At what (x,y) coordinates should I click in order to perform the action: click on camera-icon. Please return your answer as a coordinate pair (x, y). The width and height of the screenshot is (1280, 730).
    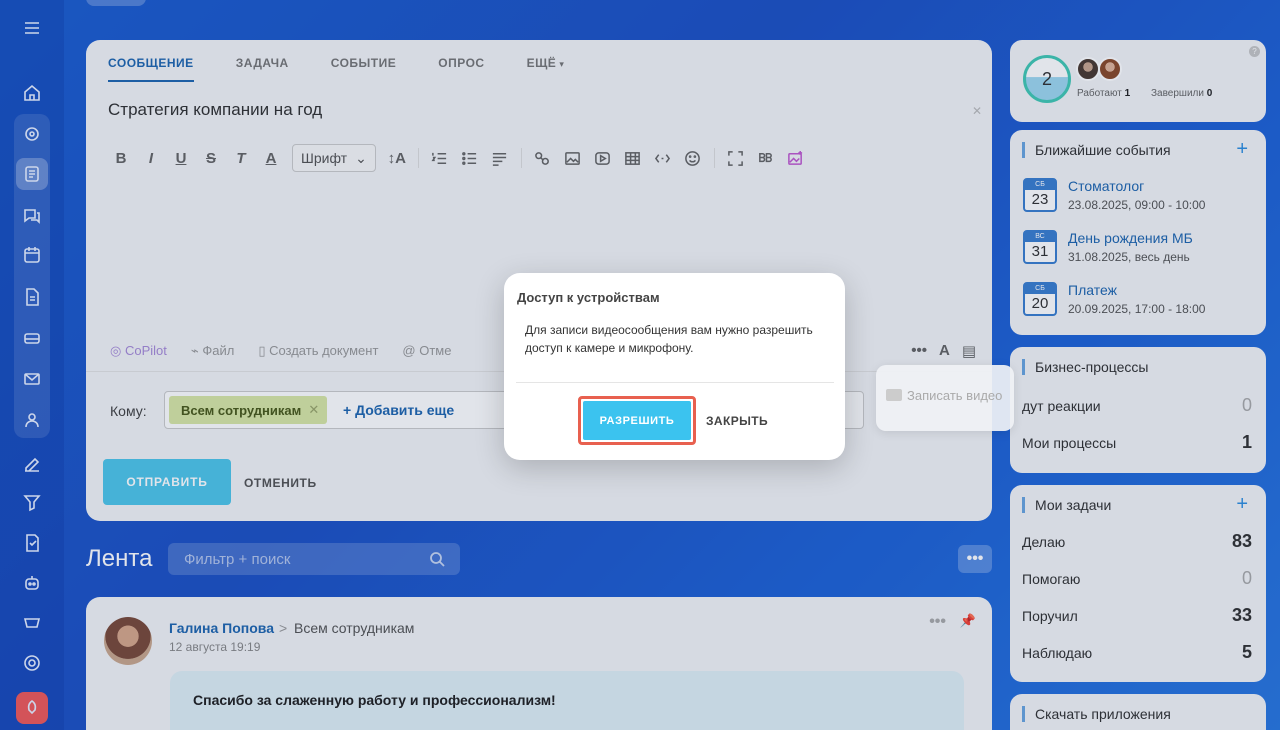
    Looking at the image, I should click on (894, 395).